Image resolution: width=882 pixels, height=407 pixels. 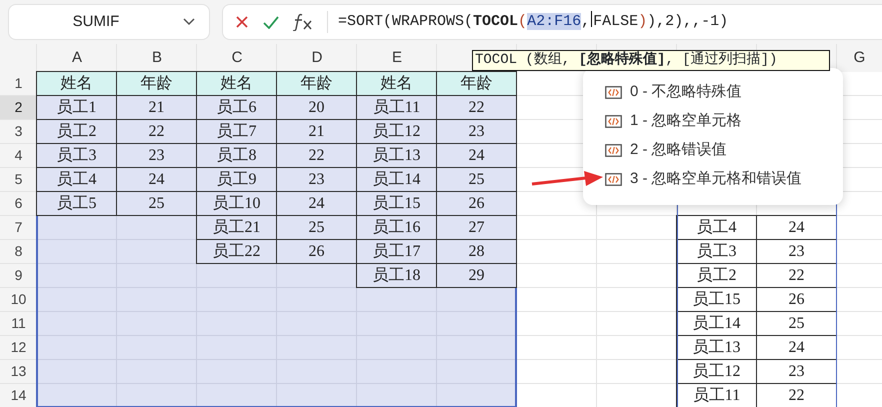 I want to click on row-header: 10, so click(x=18, y=300).